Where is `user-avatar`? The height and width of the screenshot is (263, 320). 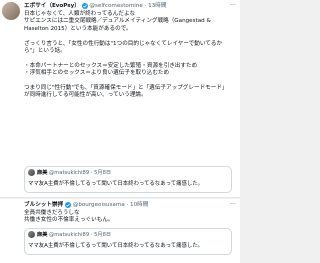 user-avatar is located at coordinates (11, 11).